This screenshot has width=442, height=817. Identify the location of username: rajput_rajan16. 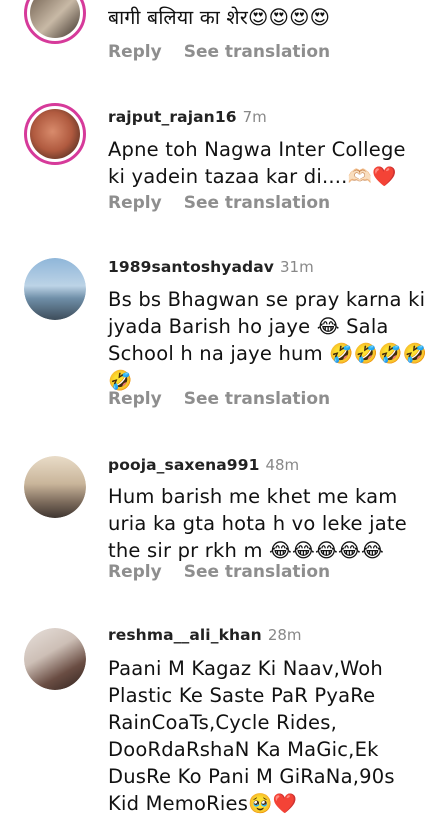
(172, 117).